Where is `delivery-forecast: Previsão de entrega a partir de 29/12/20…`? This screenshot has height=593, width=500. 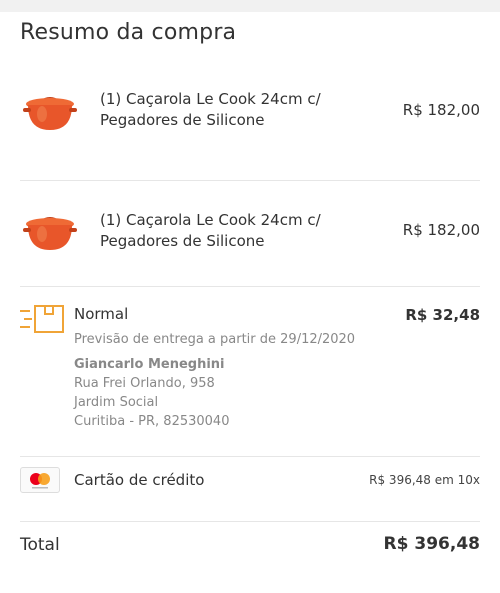 delivery-forecast: Previsão de entrega a partir de 29/12/20… is located at coordinates (215, 339).